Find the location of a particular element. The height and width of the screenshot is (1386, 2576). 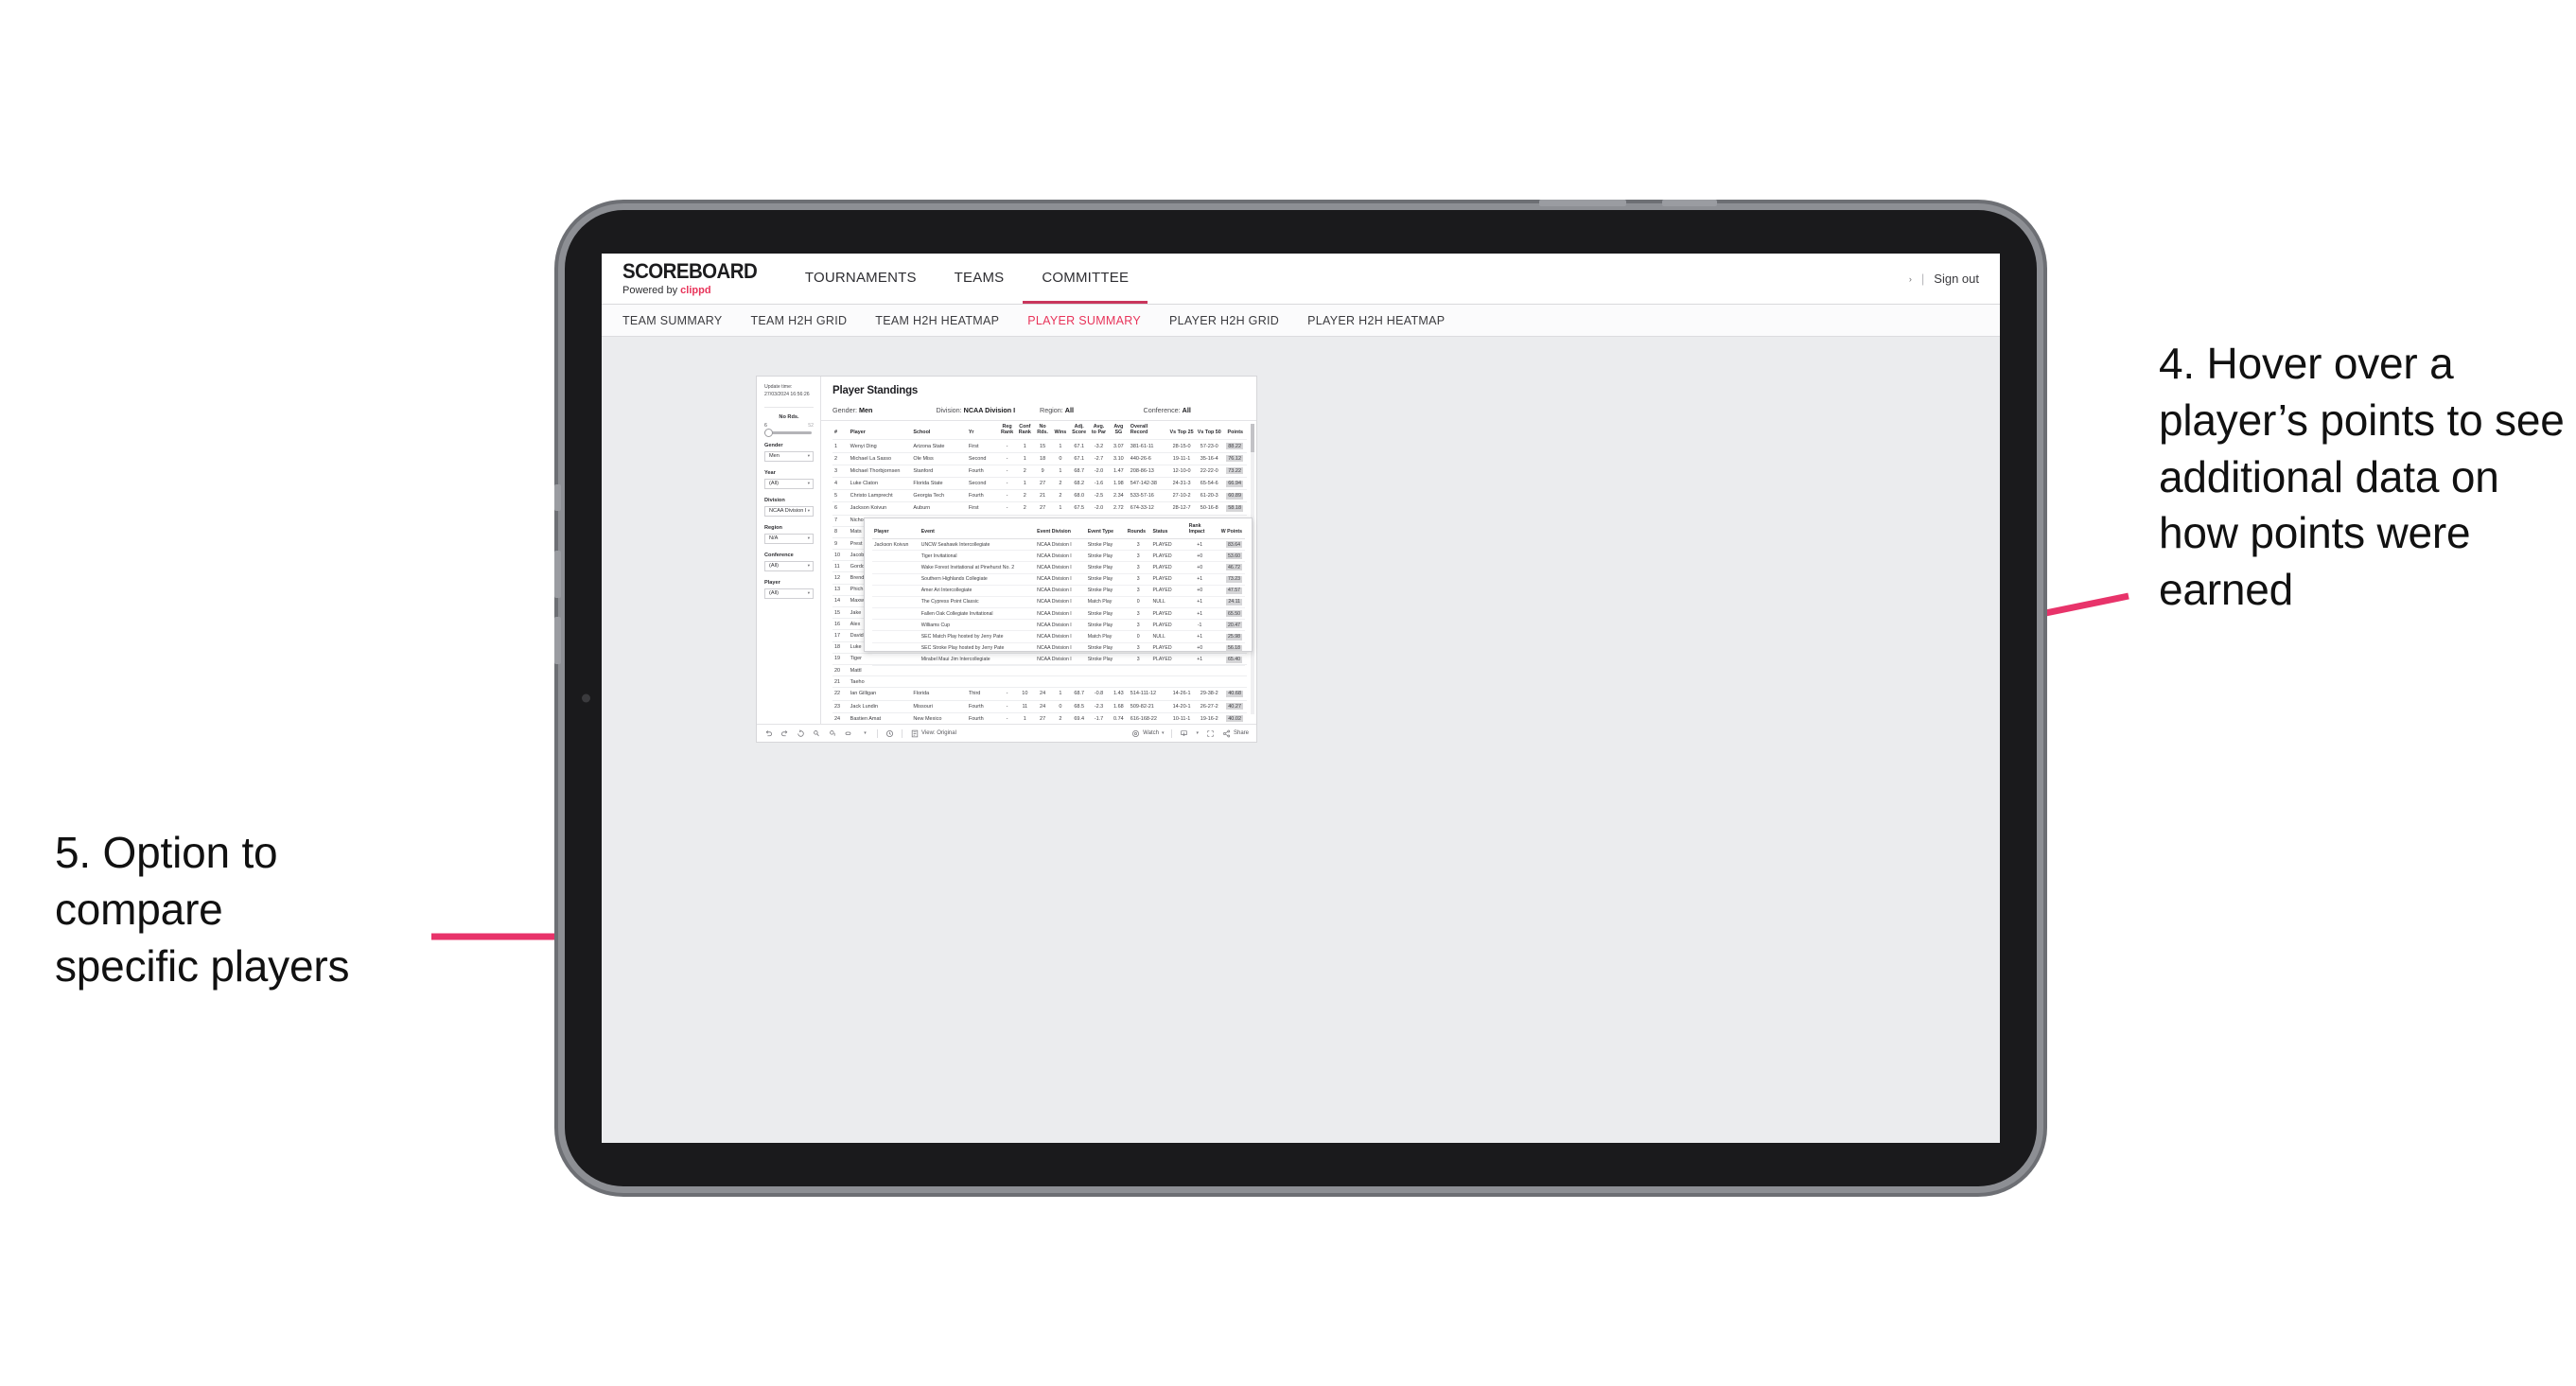

device-button-power is located at coordinates (1689, 203).